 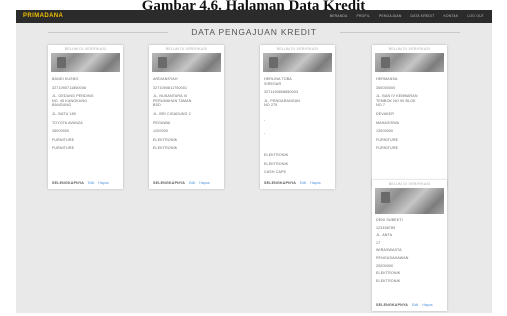 I want to click on field-payment: CASH CAPE, so click(x=275, y=172).